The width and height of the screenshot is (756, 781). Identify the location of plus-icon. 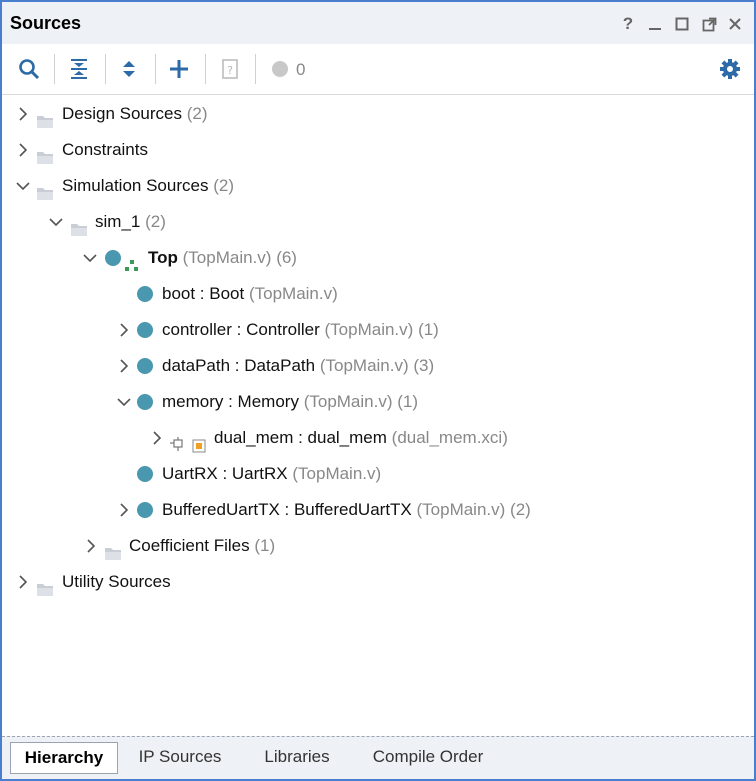
(179, 69).